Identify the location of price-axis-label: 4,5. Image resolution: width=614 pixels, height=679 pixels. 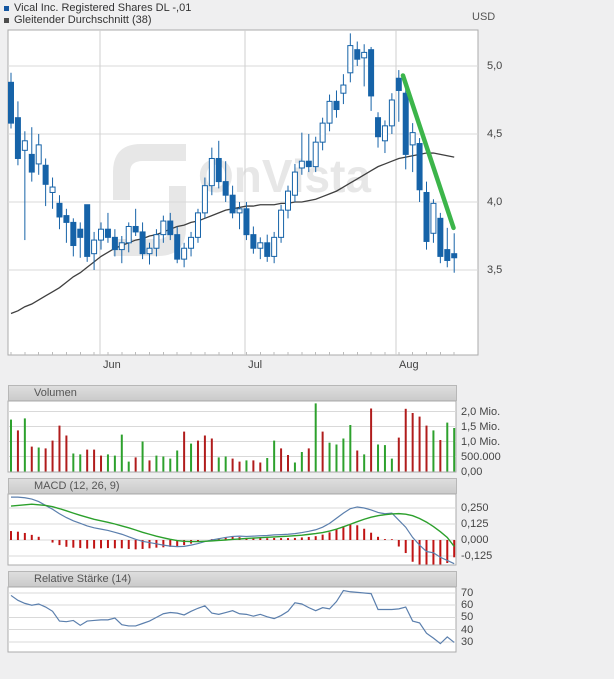
(495, 134).